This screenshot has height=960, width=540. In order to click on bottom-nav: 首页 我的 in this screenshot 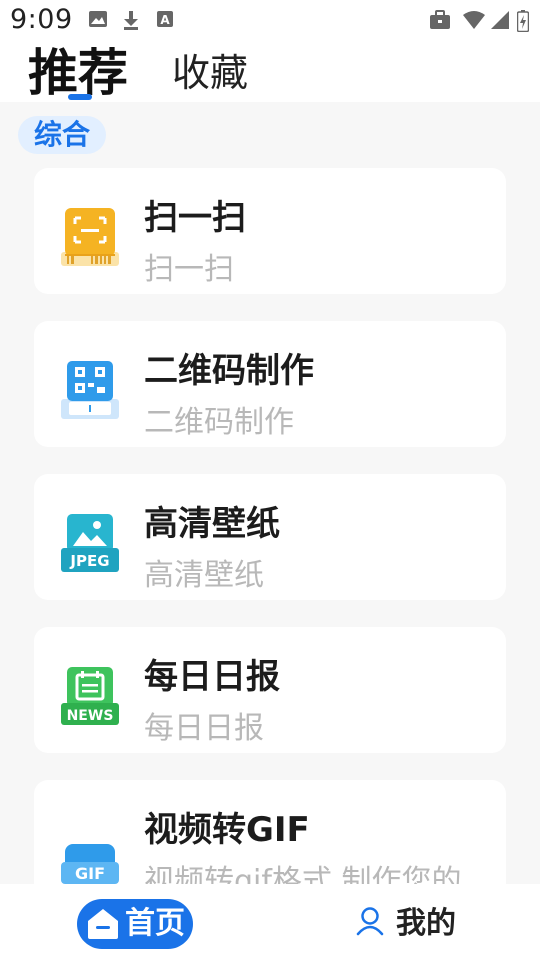, I will do `click(270, 922)`.